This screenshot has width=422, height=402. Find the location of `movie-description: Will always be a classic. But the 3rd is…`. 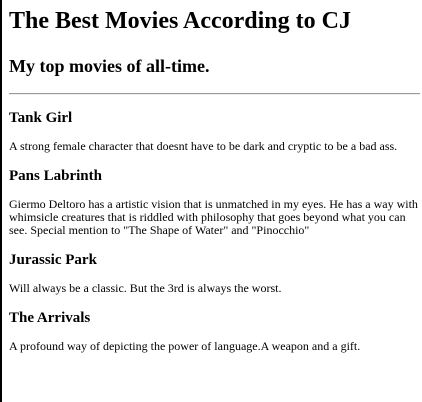

movie-description: Will always be a classic. But the 3rd is… is located at coordinates (145, 288).